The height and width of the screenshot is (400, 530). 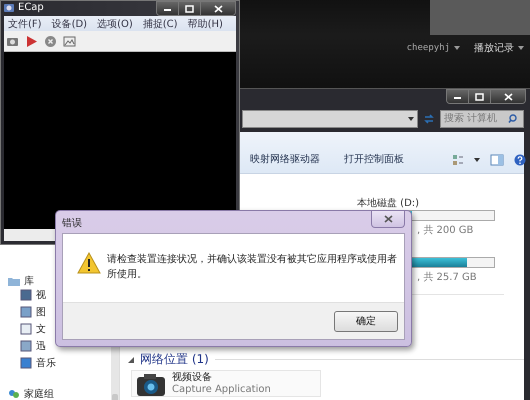 I want to click on menu-item: 帮助(H), so click(x=205, y=23).